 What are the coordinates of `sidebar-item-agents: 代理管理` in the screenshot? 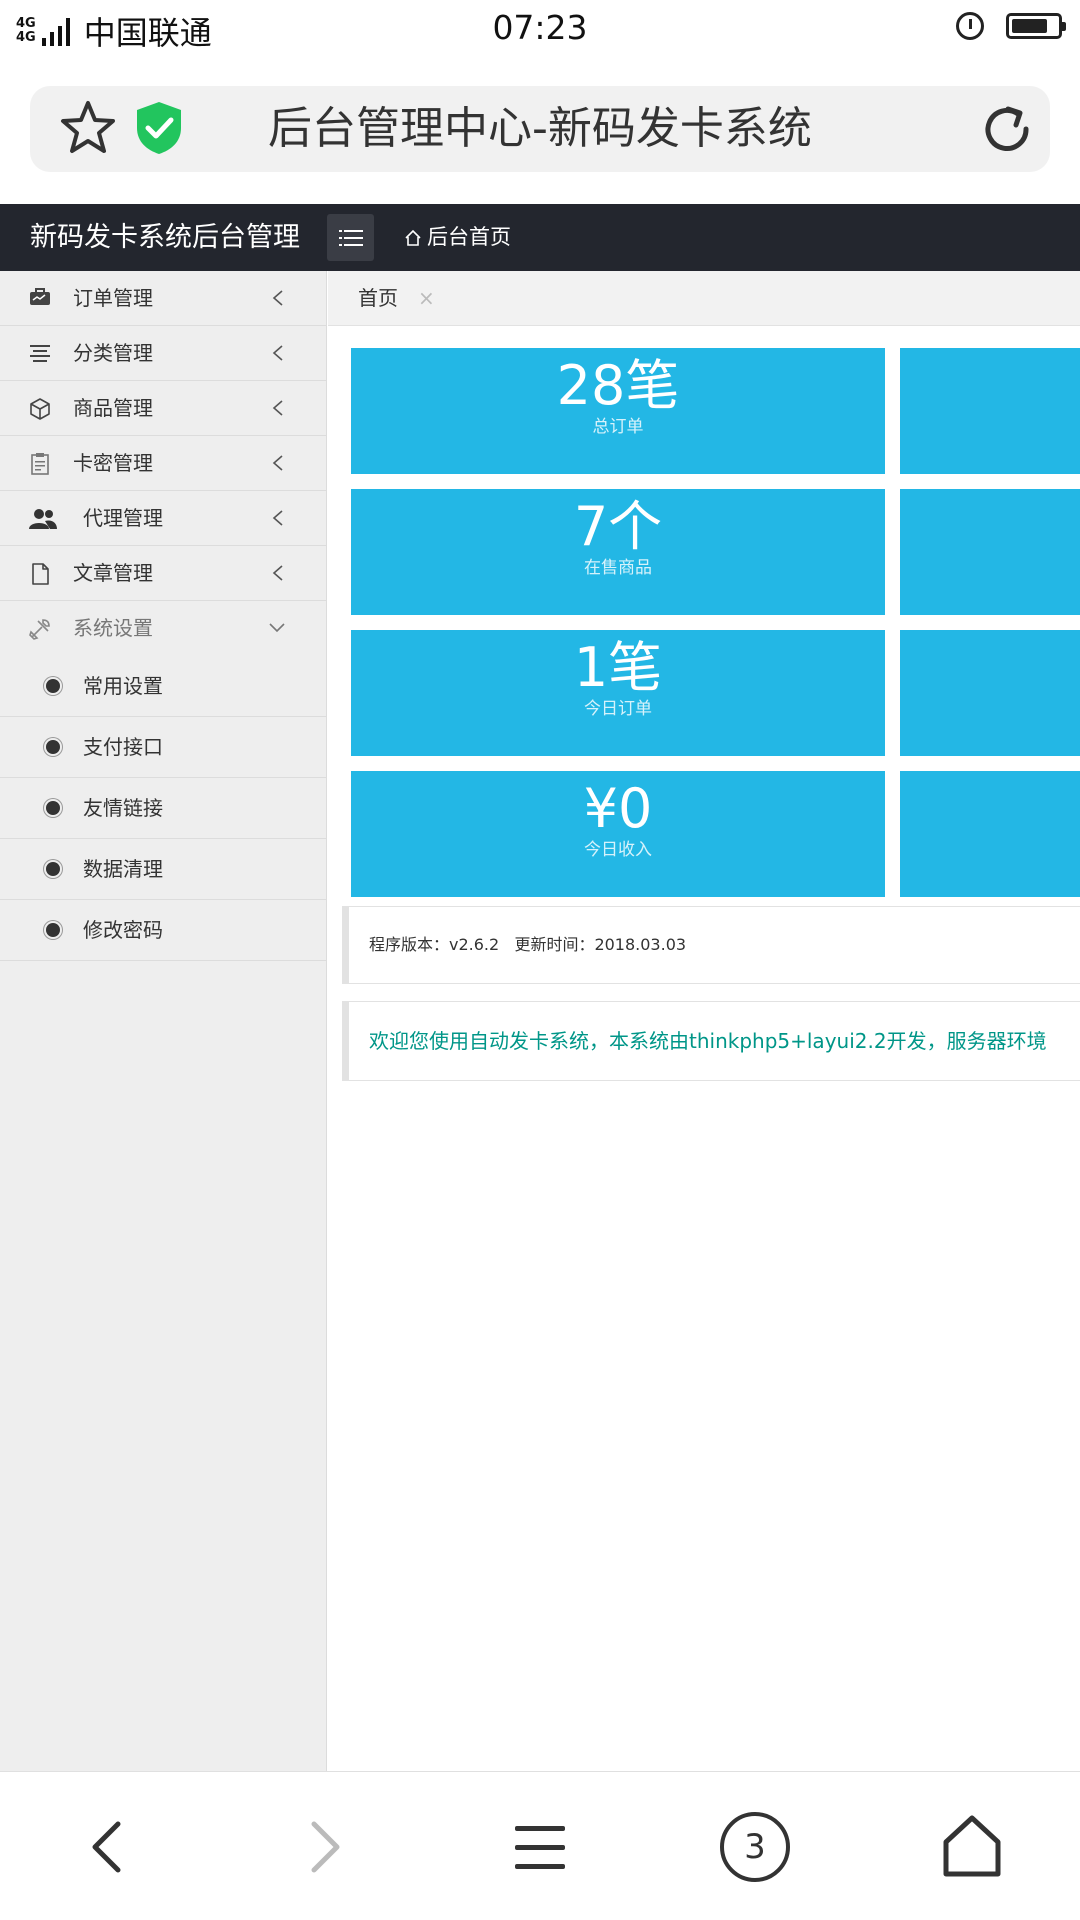 It's located at (163, 518).